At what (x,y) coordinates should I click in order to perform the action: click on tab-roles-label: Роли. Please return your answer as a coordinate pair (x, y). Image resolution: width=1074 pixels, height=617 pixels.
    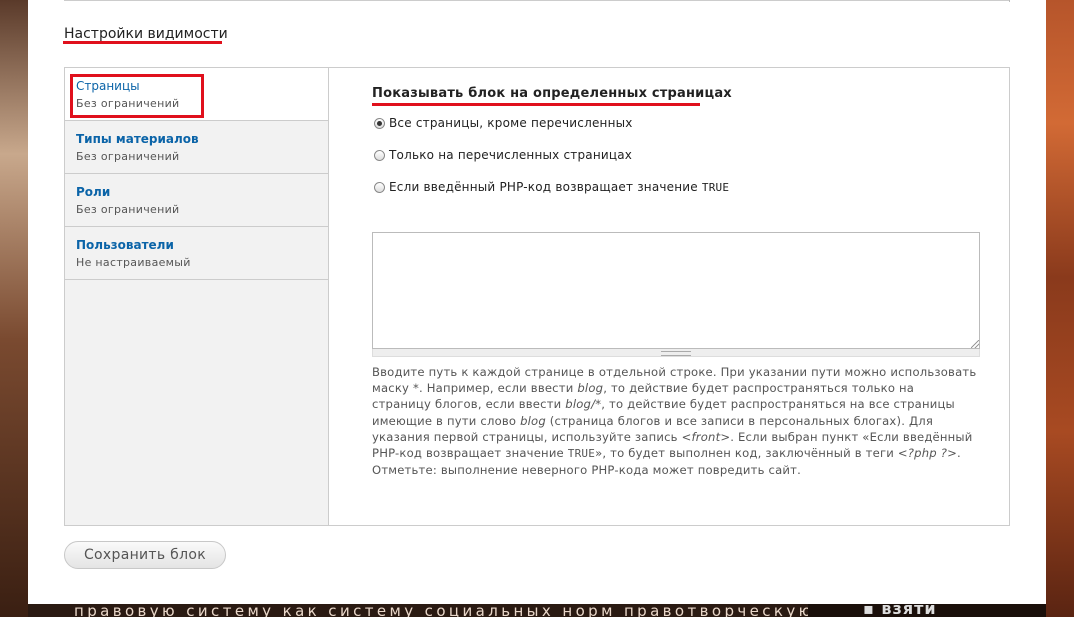
    Looking at the image, I should click on (93, 192).